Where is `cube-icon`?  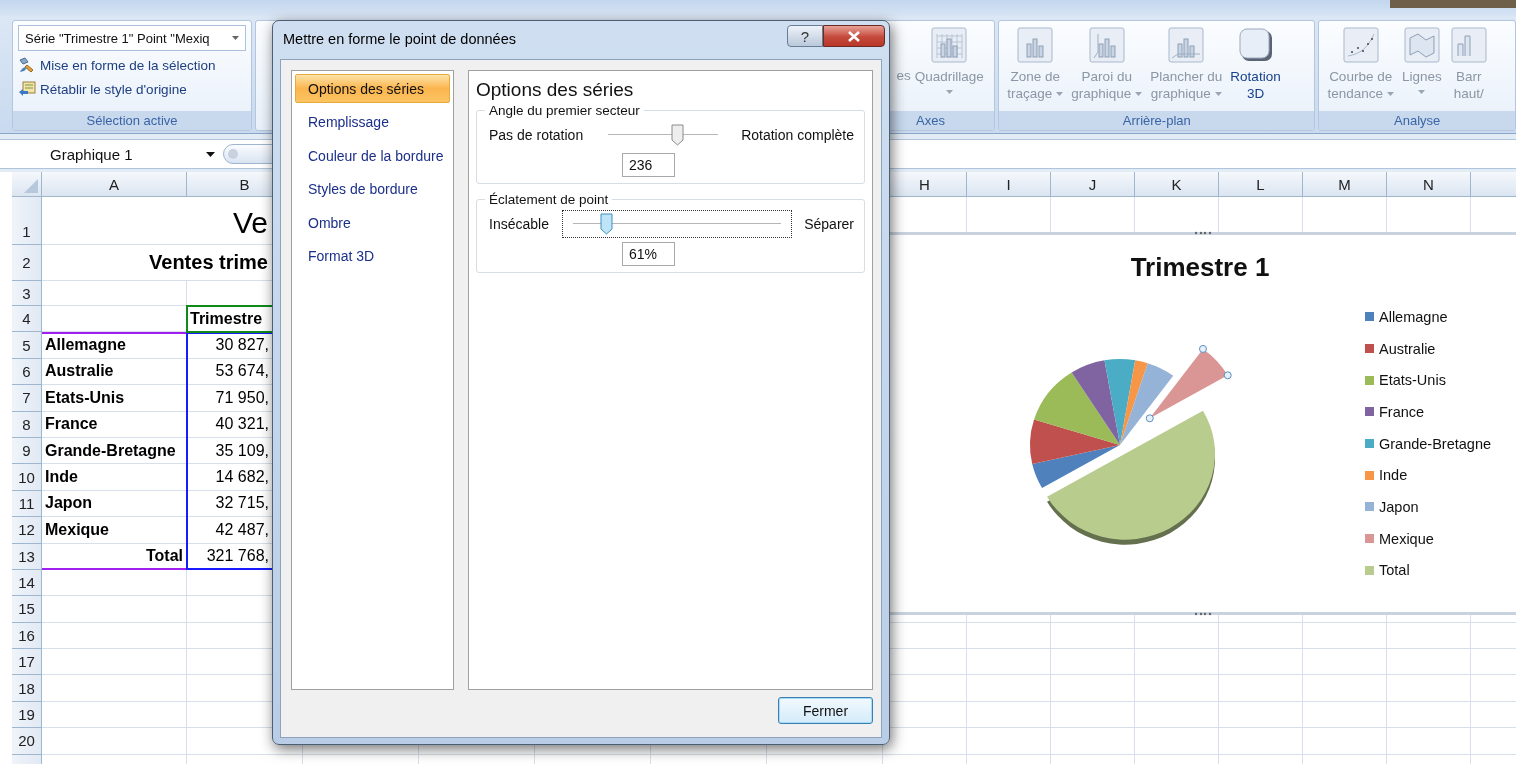
cube-icon is located at coordinates (1255, 45).